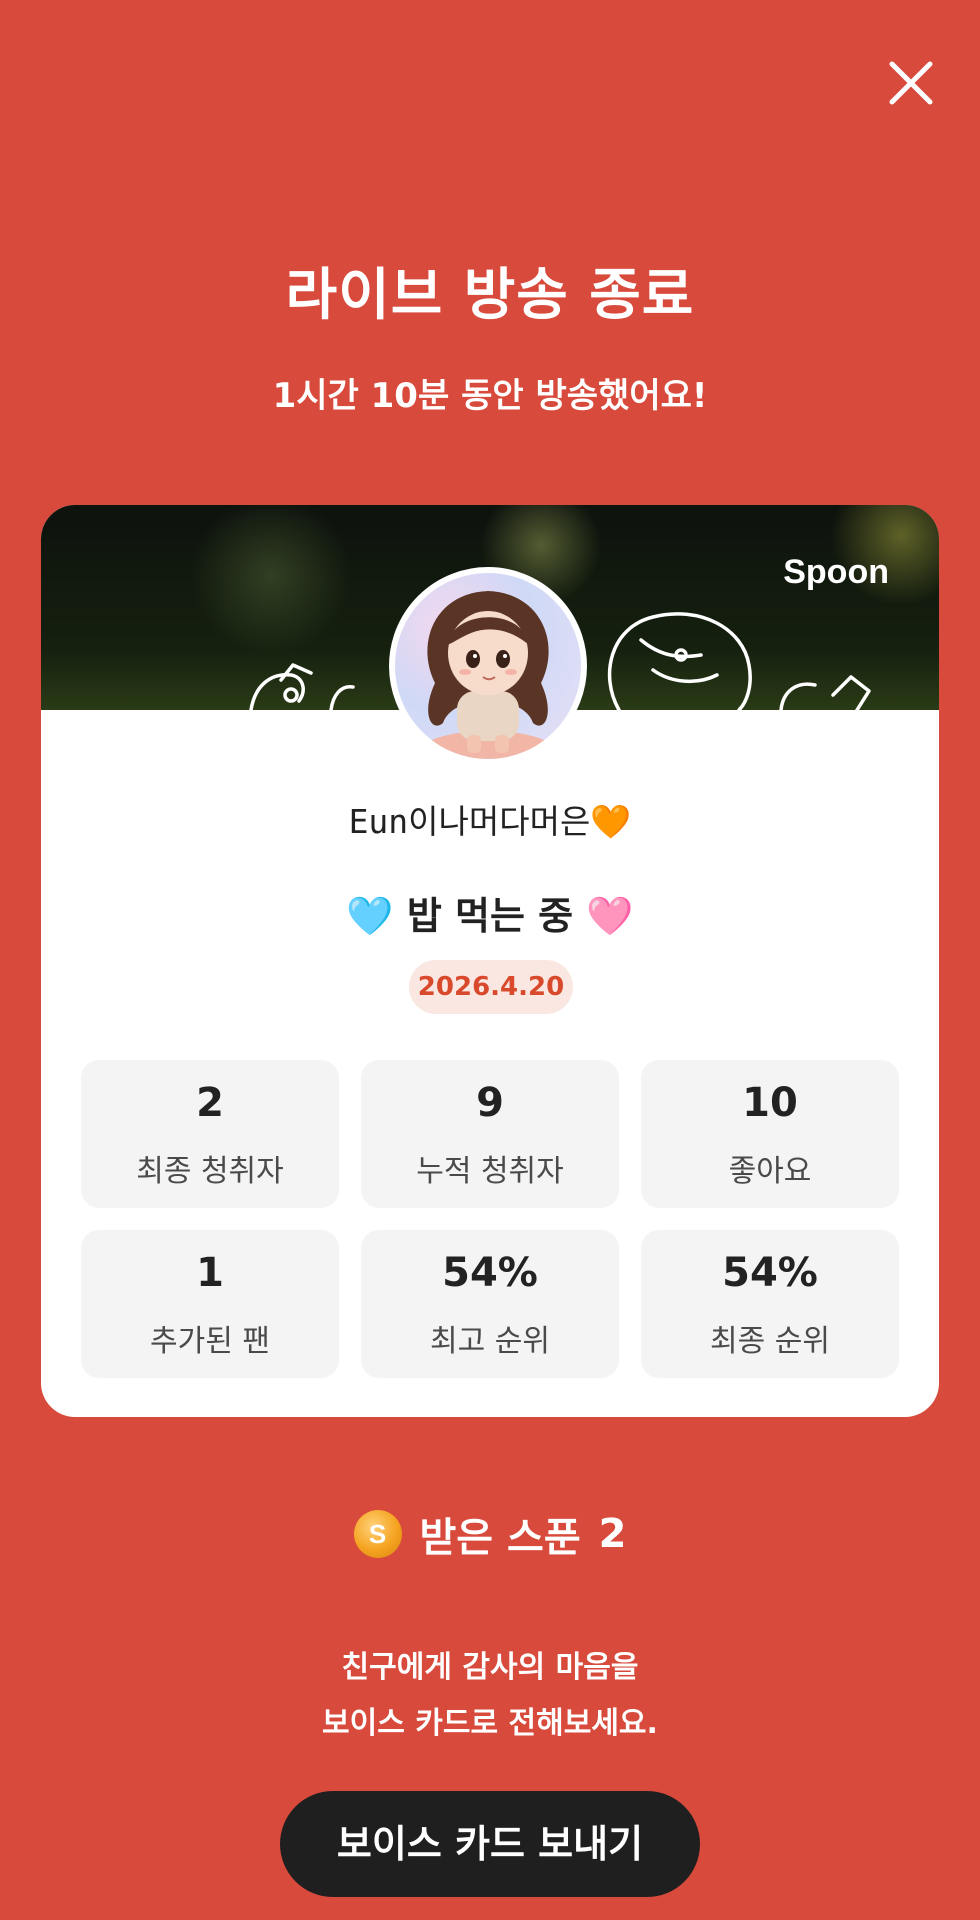  Describe the element at coordinates (770, 1171) in the screenshot. I see `stat-label: 좋아요` at that location.